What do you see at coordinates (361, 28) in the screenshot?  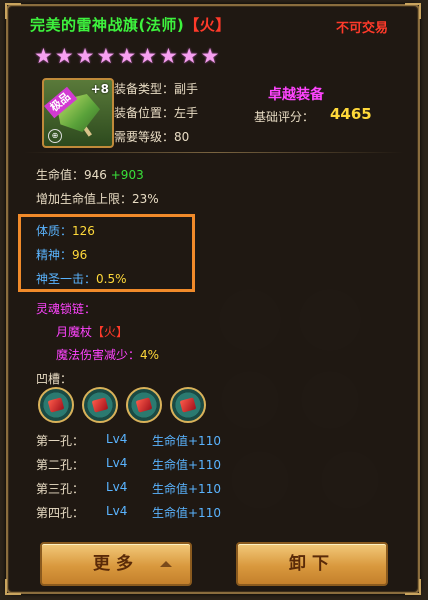 I see `tradeable-status: 不可交易` at bounding box center [361, 28].